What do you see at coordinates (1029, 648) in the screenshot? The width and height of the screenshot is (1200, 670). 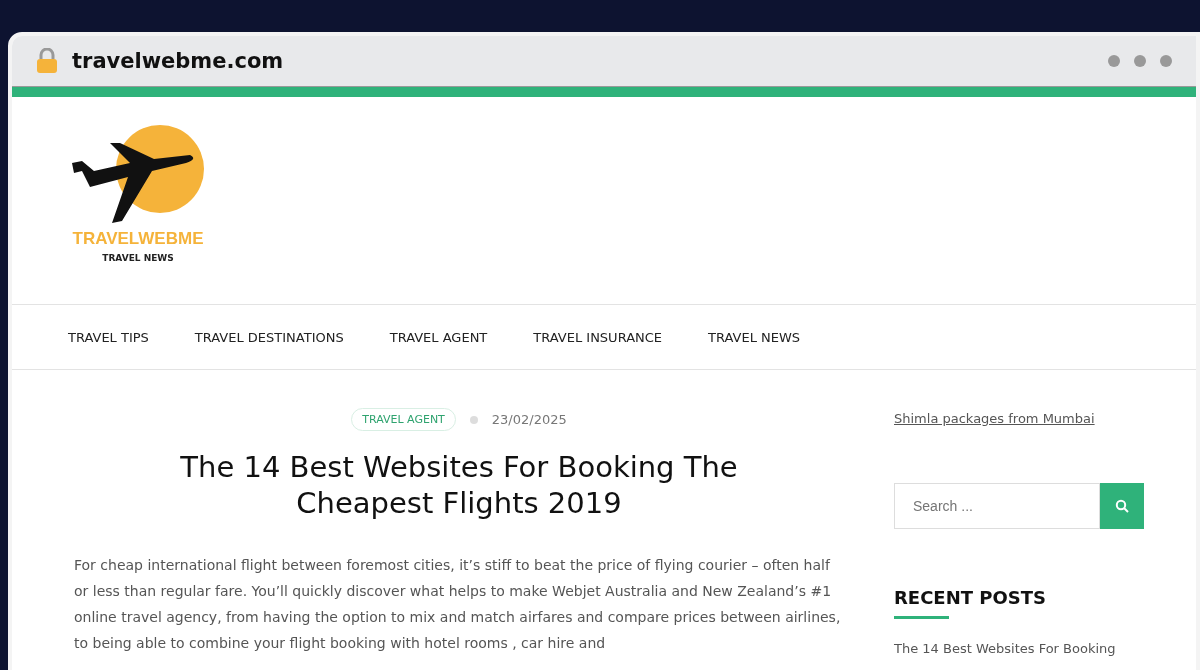 I see `recent-post-link: The 14 Best Websites For Booking` at bounding box center [1029, 648].